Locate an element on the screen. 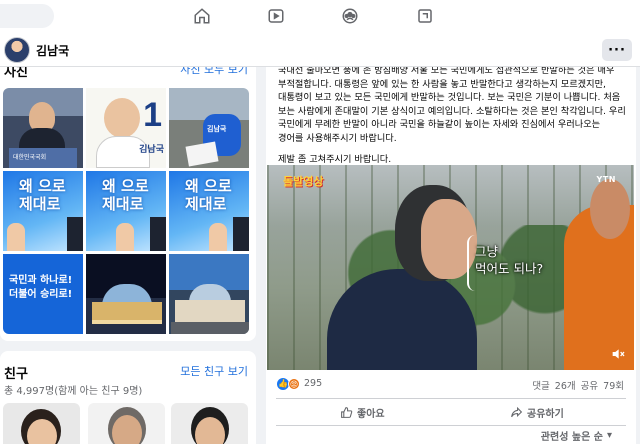  video-caption: 그냥 먹어도 되나? is located at coordinates (509, 260).